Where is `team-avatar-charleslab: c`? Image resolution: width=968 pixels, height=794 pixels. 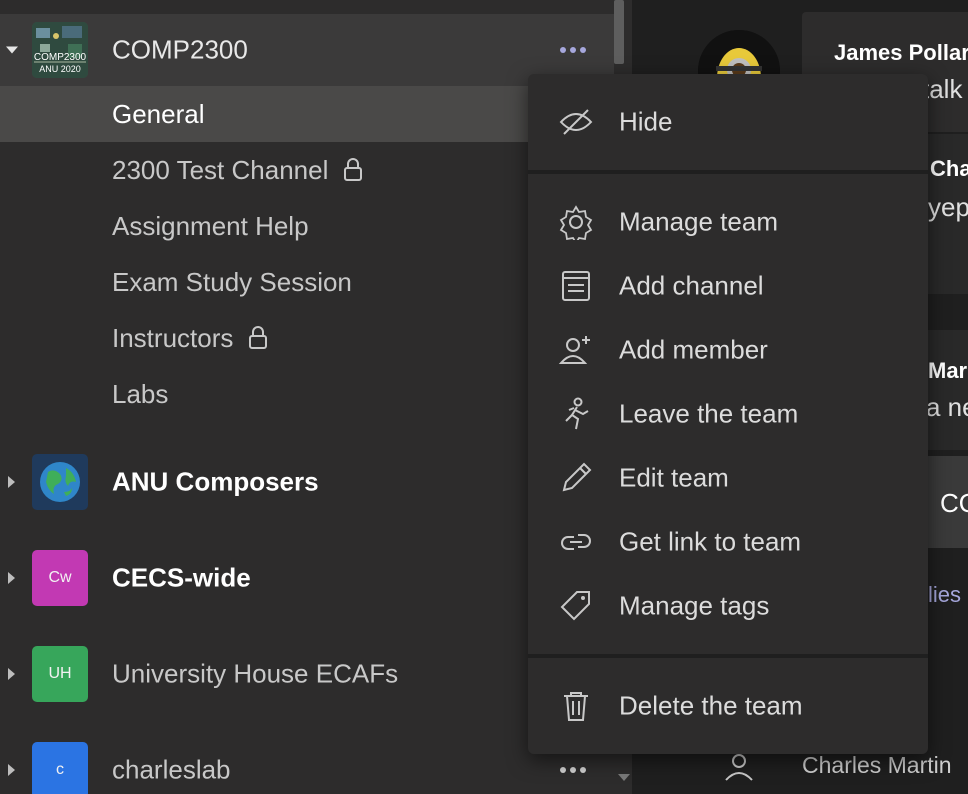 team-avatar-charleslab: c is located at coordinates (60, 768).